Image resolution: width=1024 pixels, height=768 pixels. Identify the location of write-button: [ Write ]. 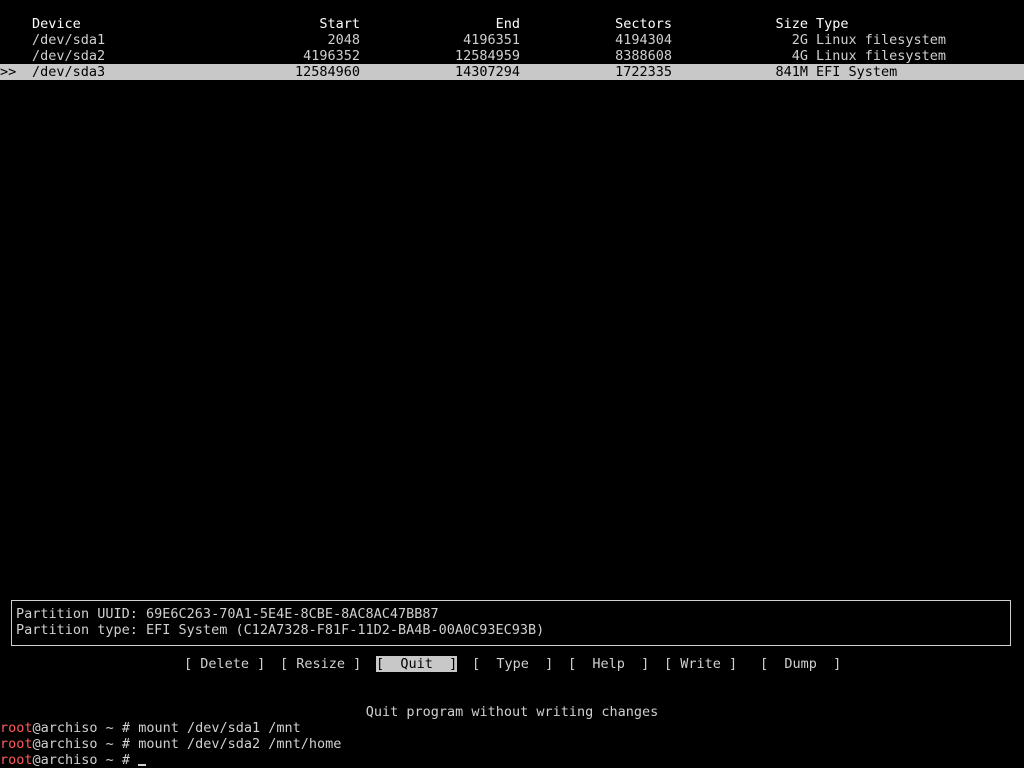
(700, 664).